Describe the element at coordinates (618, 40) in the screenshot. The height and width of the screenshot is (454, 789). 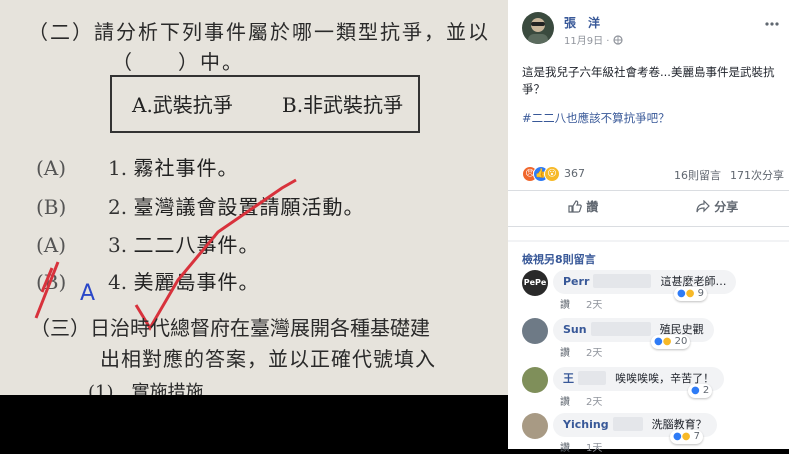
I see `globe-icon` at that location.